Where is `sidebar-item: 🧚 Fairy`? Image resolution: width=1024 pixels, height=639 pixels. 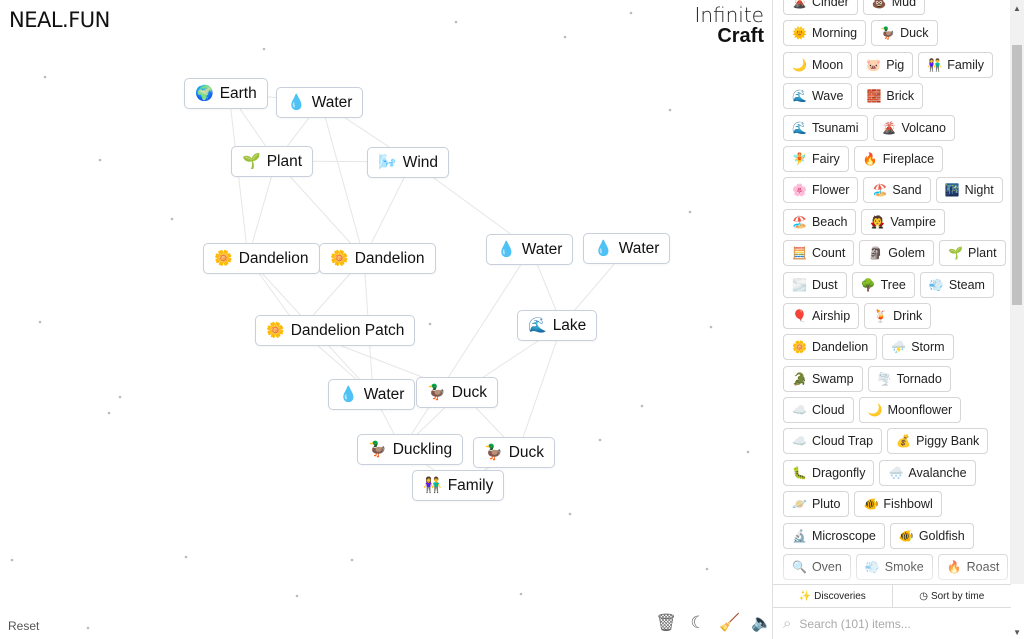
sidebar-item: 🧚 Fairy is located at coordinates (816, 158).